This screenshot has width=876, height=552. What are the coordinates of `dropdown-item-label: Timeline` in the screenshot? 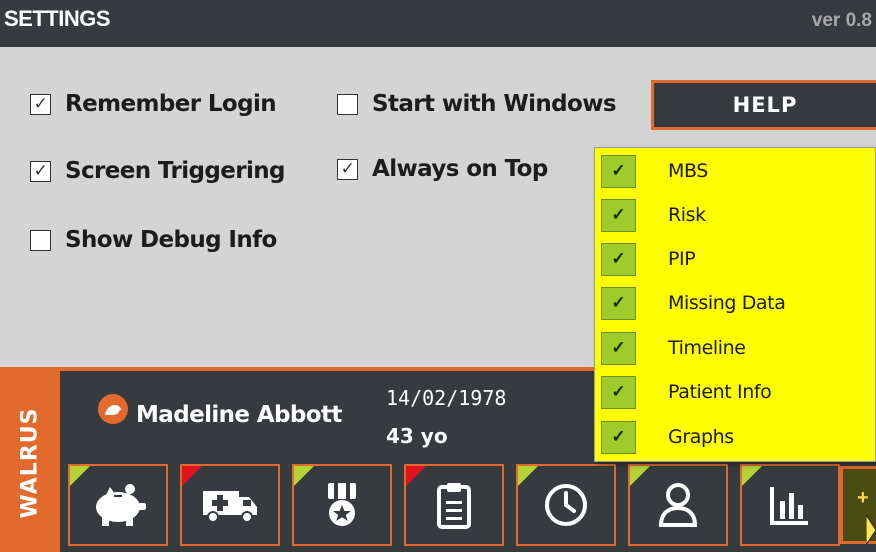 It's located at (707, 348).